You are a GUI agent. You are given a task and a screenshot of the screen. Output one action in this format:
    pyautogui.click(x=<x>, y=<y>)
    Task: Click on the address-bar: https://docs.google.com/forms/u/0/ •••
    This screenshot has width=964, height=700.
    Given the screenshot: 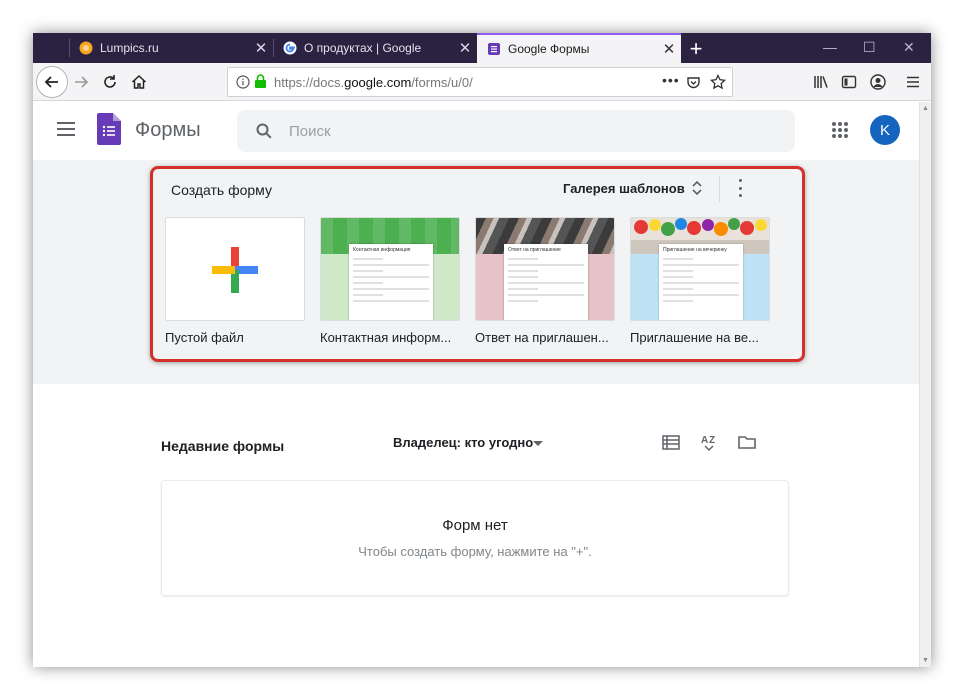 What is the action you would take?
    pyautogui.click(x=480, y=82)
    